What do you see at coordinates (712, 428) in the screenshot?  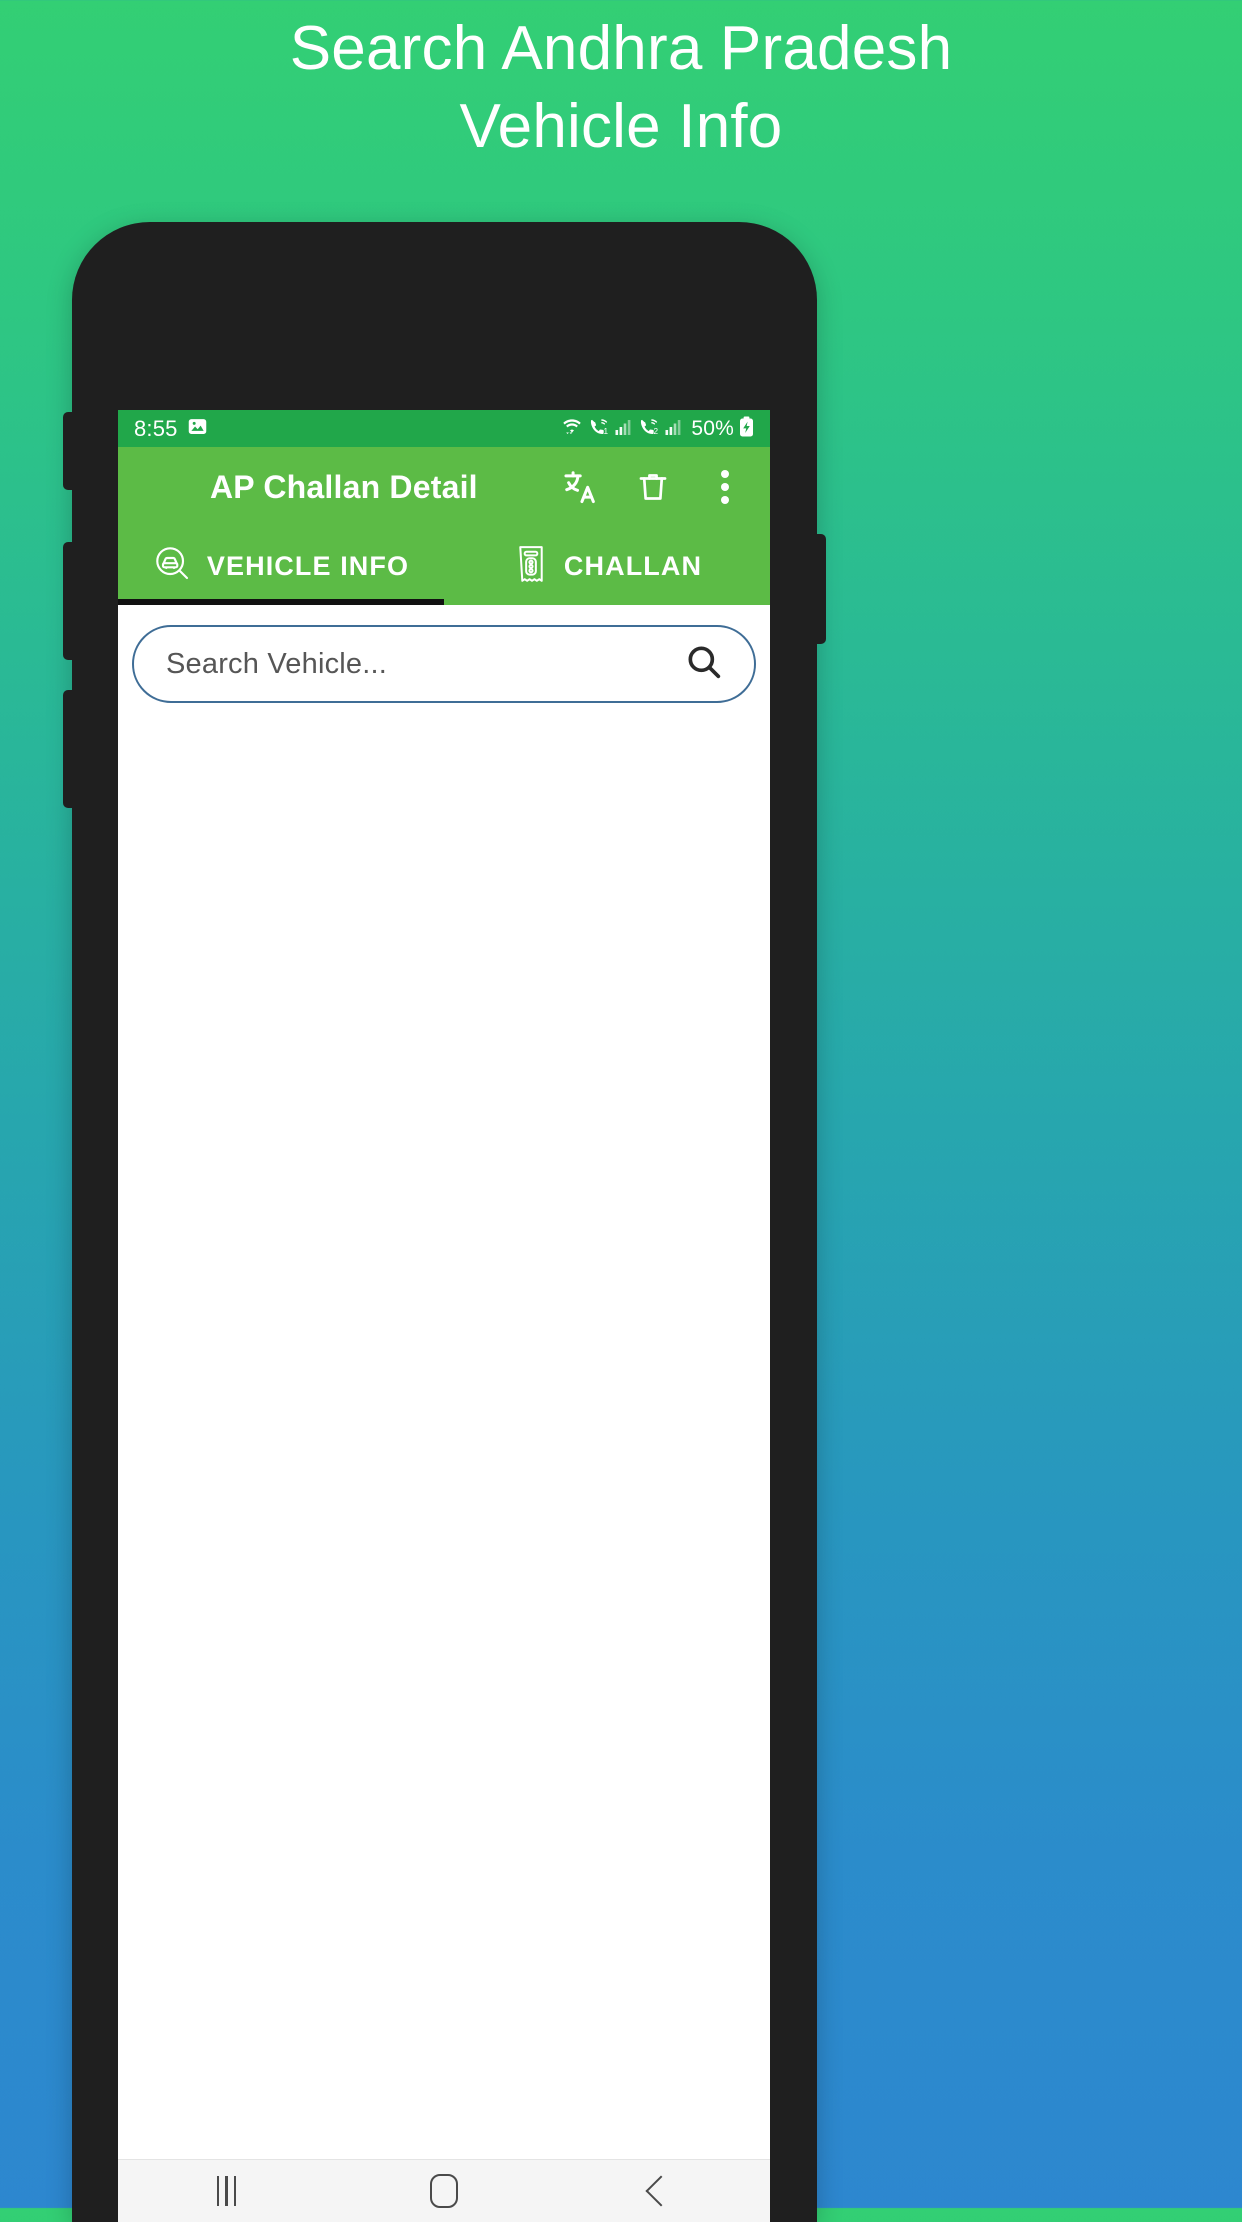 I see `battery-percent-label: 50%` at bounding box center [712, 428].